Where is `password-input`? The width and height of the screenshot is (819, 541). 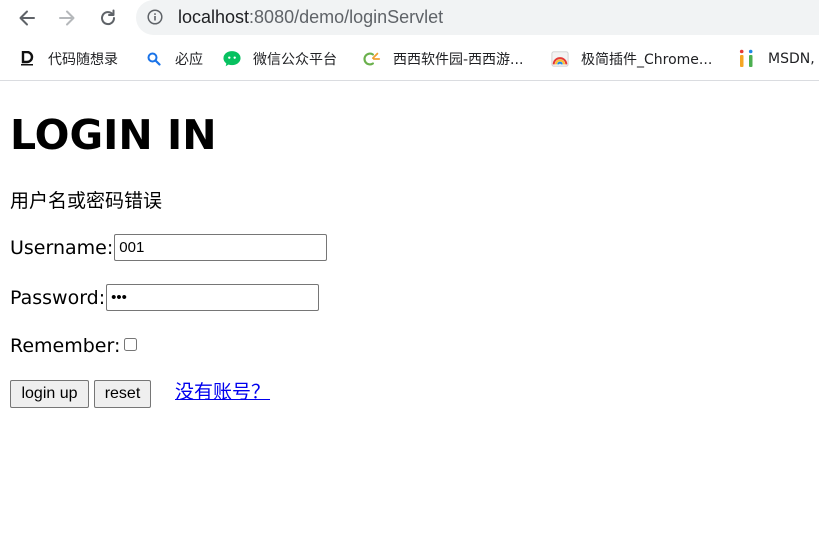 password-input is located at coordinates (213, 297).